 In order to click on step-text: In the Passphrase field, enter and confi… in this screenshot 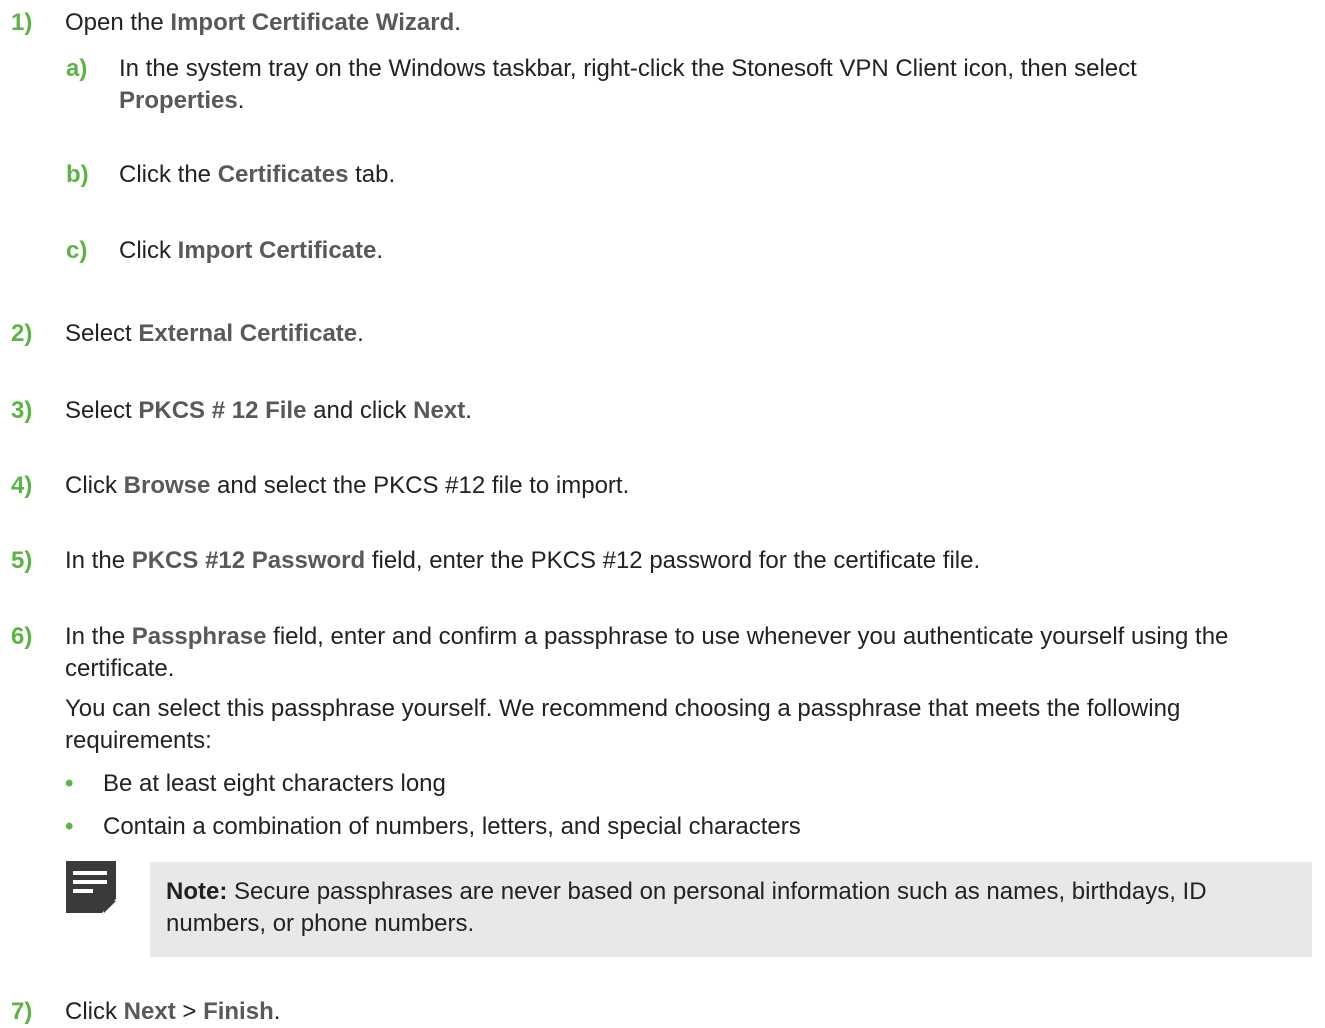, I will do `click(647, 652)`.